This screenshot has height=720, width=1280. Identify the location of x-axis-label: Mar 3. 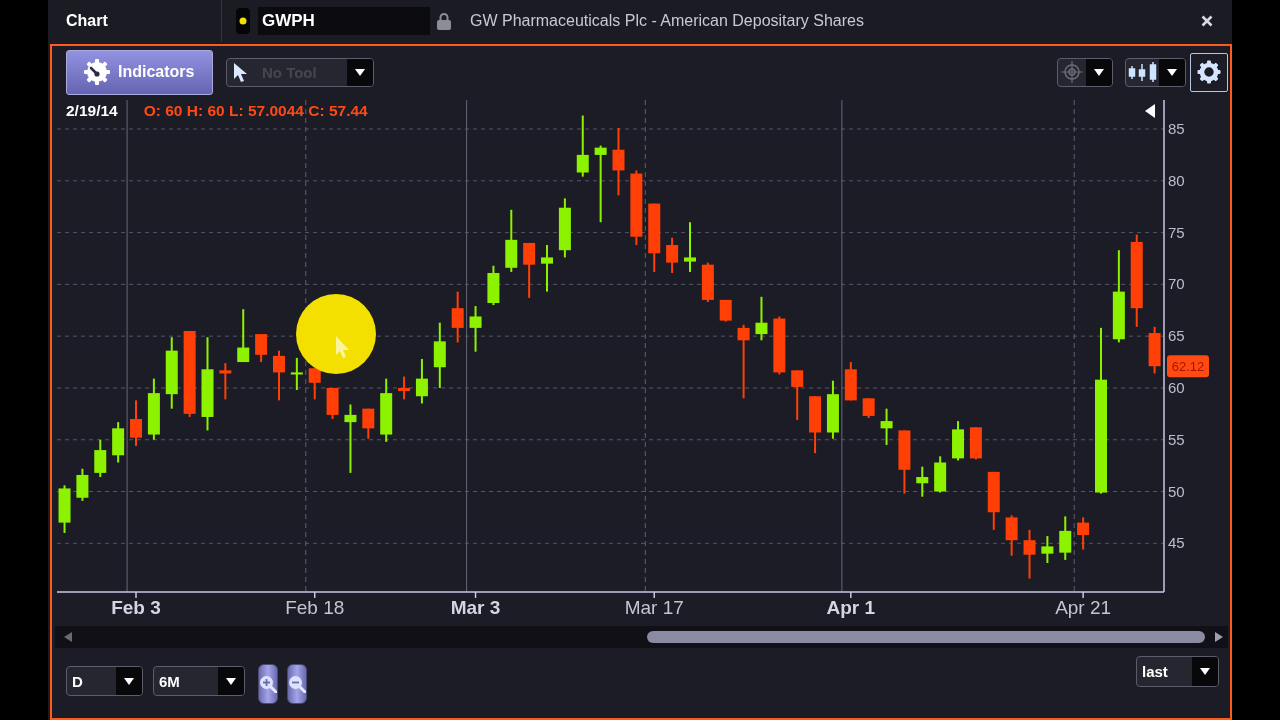
(475, 607).